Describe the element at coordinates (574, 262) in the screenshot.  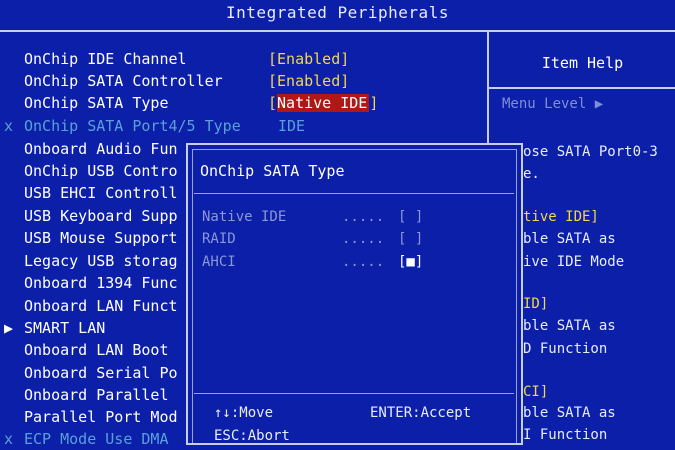
I see `help-line: ive IDE Mode` at that location.